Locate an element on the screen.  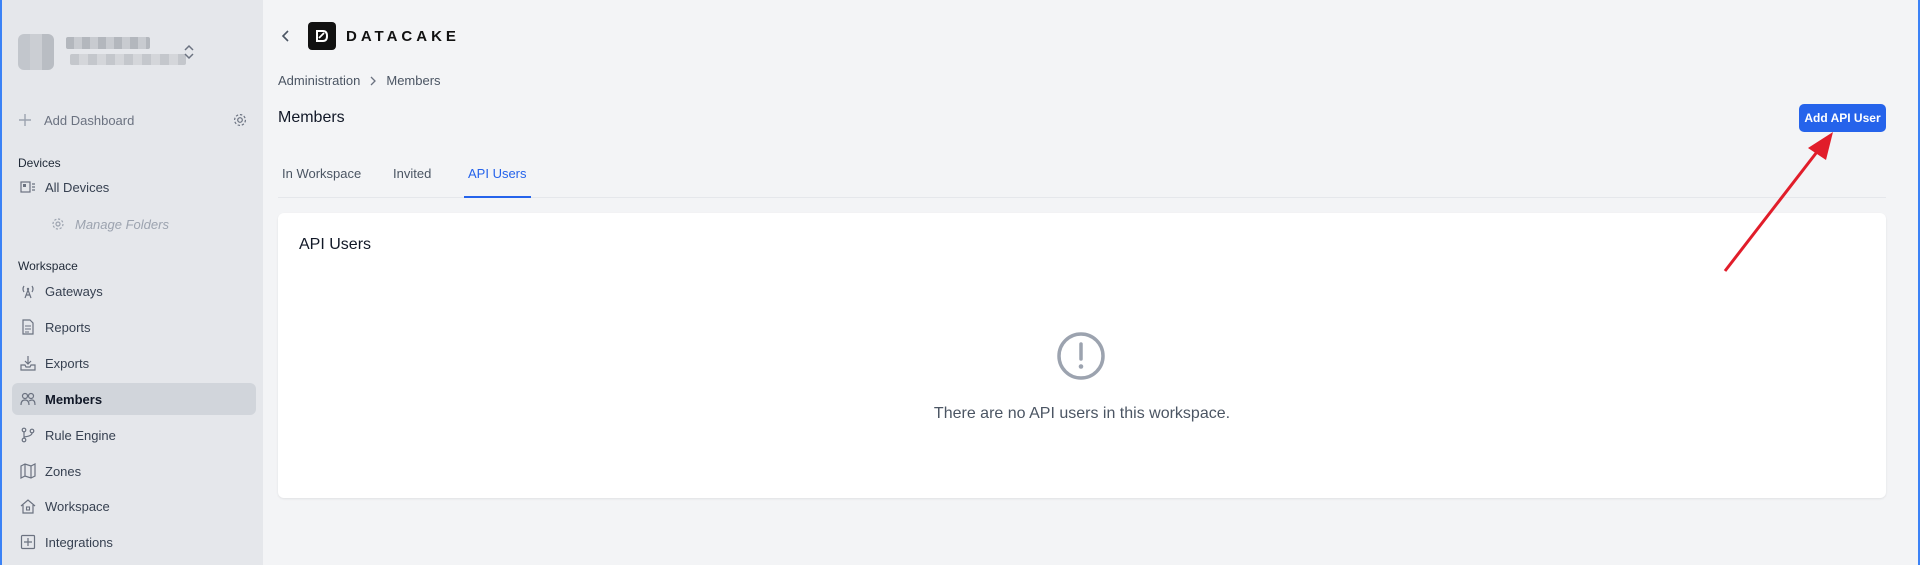
sidebar-item-label: Integrations is located at coordinates (79, 542).